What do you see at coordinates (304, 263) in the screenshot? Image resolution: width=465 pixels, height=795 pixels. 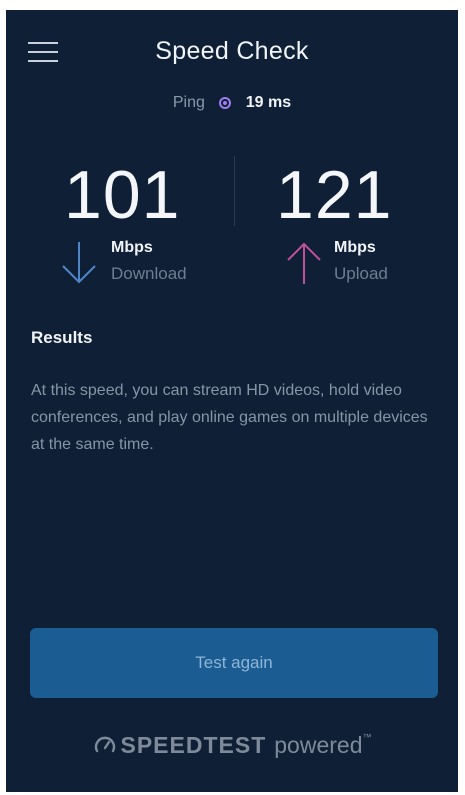 I see `arrow-up-icon` at bounding box center [304, 263].